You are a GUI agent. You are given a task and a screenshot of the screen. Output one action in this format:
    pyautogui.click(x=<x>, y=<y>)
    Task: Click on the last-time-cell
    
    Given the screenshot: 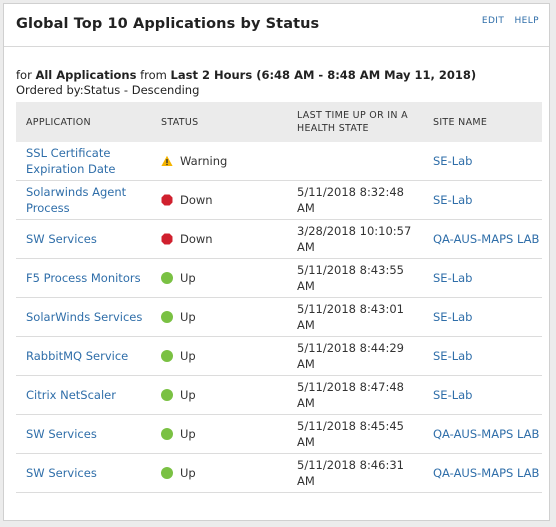 What is the action you would take?
    pyautogui.click(x=355, y=161)
    